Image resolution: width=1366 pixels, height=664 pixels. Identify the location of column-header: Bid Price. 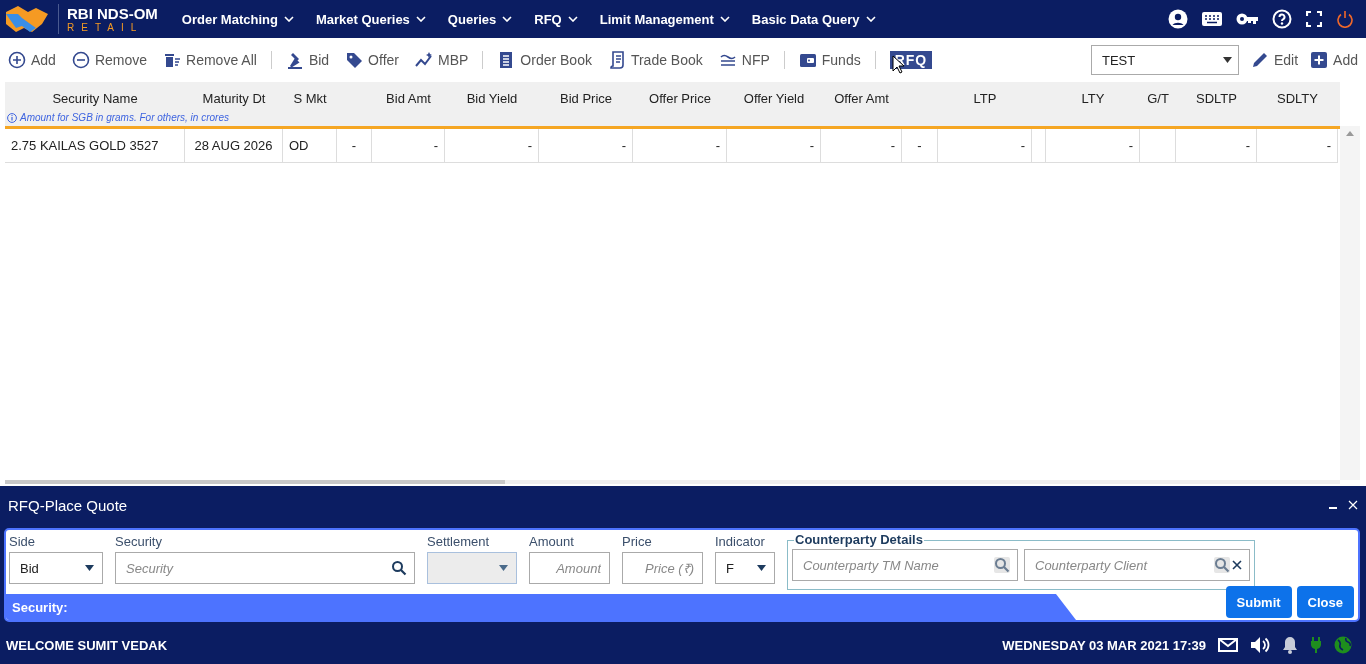
(586, 98).